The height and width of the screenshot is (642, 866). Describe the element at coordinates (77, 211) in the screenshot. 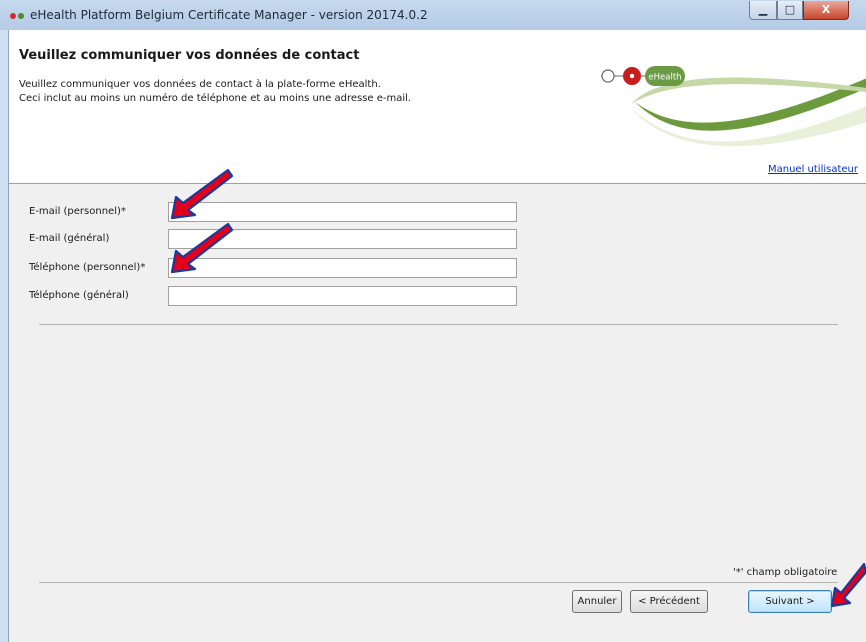

I see `email-personal-label: E-mail (personnel)*` at that location.